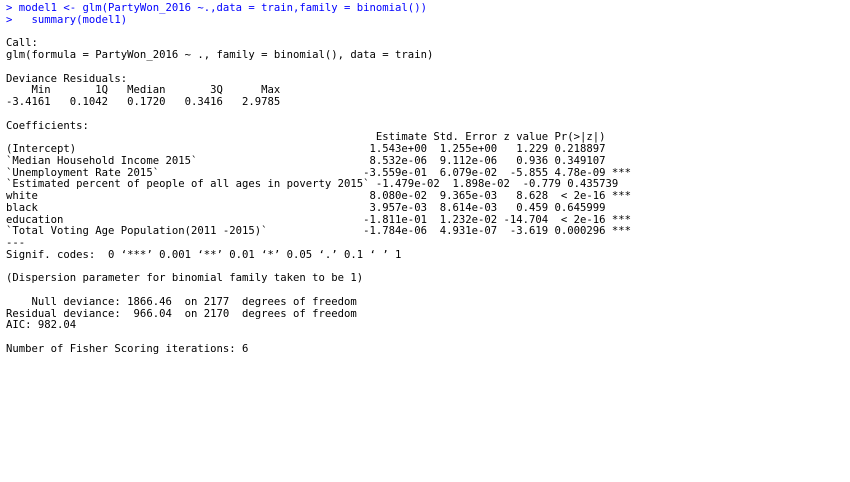 The height and width of the screenshot is (482, 850). Describe the element at coordinates (127, 348) in the screenshot. I see `fisher-iterations: Number of Fisher Scoring iterations: 6` at that location.